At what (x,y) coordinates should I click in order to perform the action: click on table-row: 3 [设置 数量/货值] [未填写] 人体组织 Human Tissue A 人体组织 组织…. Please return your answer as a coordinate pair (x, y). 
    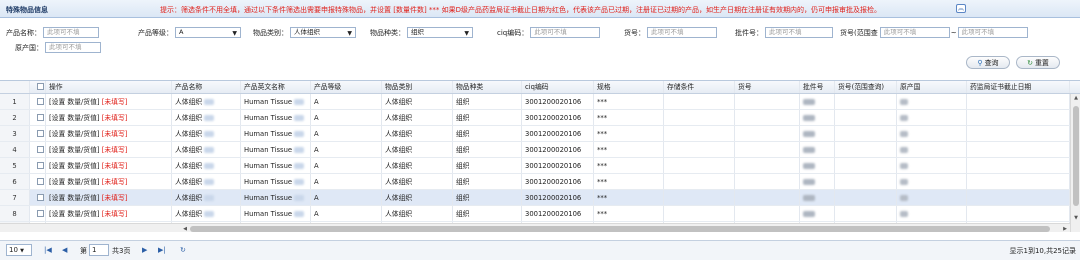
    Looking at the image, I should click on (540, 134).